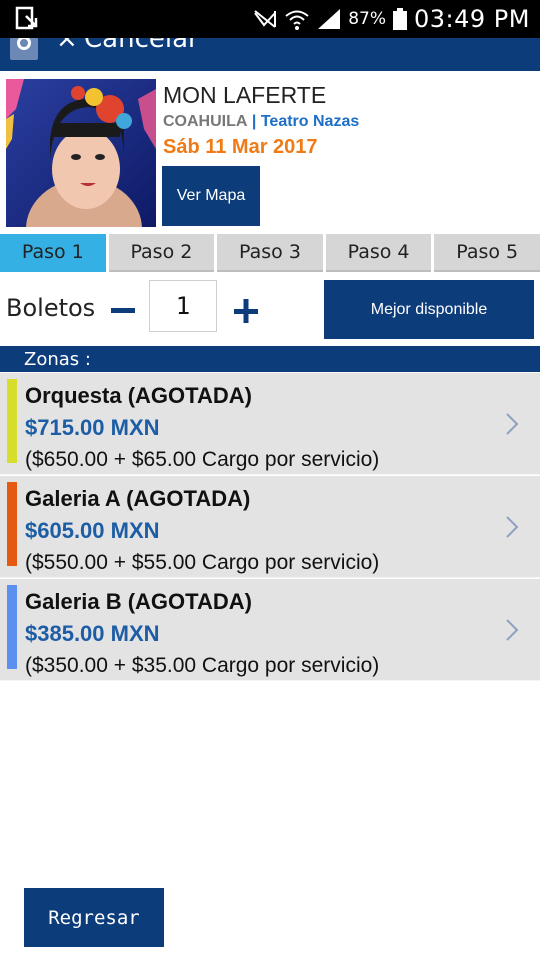 The image size is (540, 960). I want to click on nav-bar: × Cancelar, so click(270, 54).